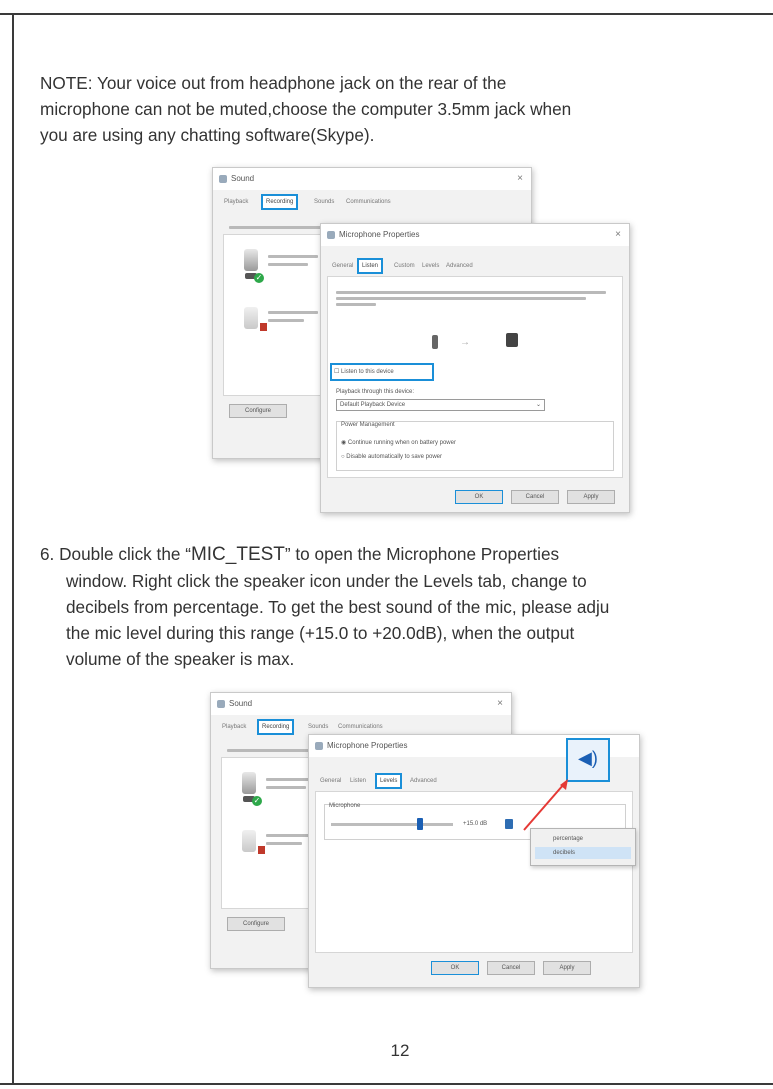 The image size is (773, 1089). I want to click on step-6-line-5: volume of the speaker is max., so click(180, 659).